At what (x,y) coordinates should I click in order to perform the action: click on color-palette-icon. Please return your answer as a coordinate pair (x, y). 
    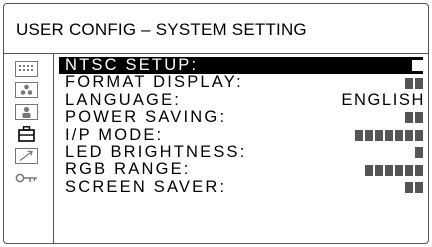
    Looking at the image, I should click on (26, 90).